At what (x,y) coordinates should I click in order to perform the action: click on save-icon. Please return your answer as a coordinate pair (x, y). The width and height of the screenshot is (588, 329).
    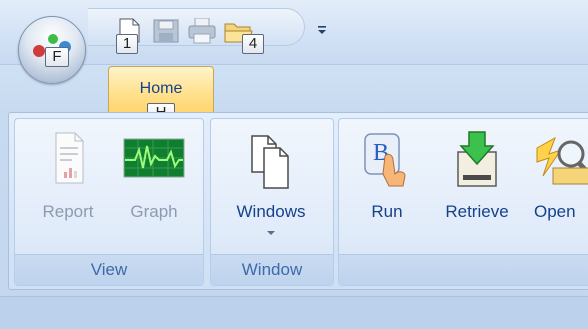
    Looking at the image, I should click on (166, 31).